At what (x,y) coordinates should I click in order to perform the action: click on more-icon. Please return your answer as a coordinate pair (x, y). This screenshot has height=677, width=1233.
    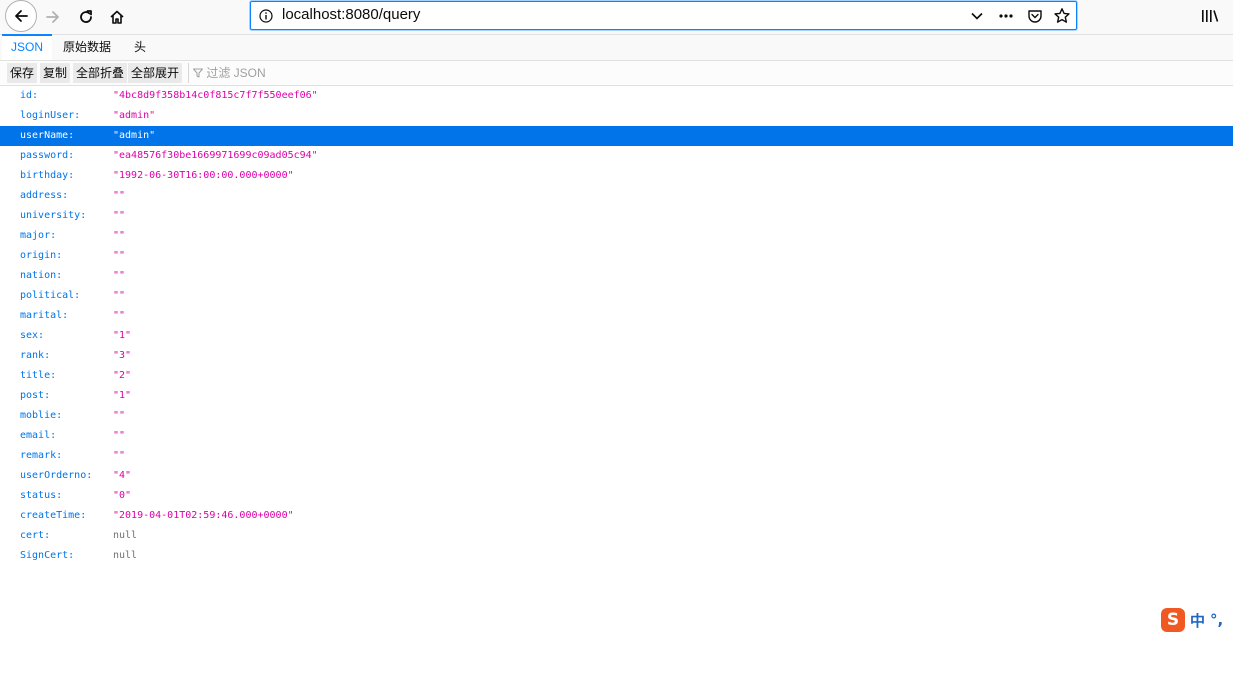
    Looking at the image, I should click on (1006, 16).